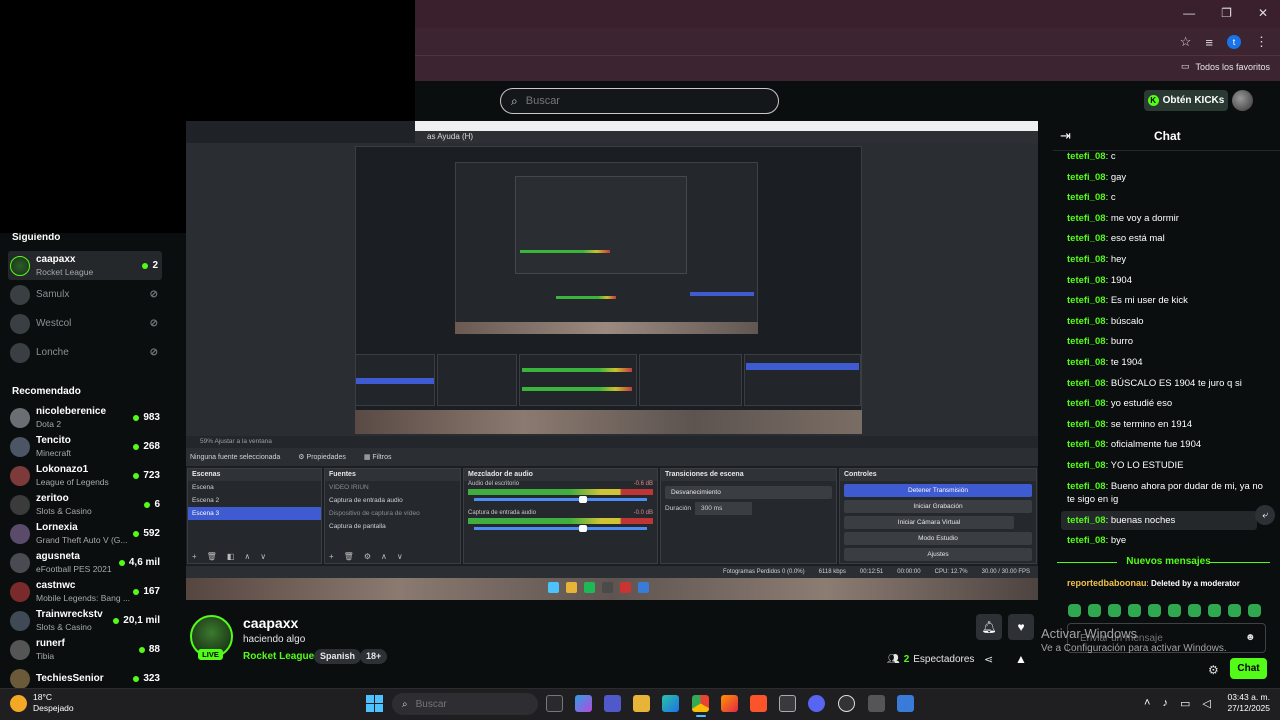 Image resolution: width=1280 pixels, height=720 pixels. I want to click on sidebar-item-samulx: Samulx ⊘, so click(85, 294).